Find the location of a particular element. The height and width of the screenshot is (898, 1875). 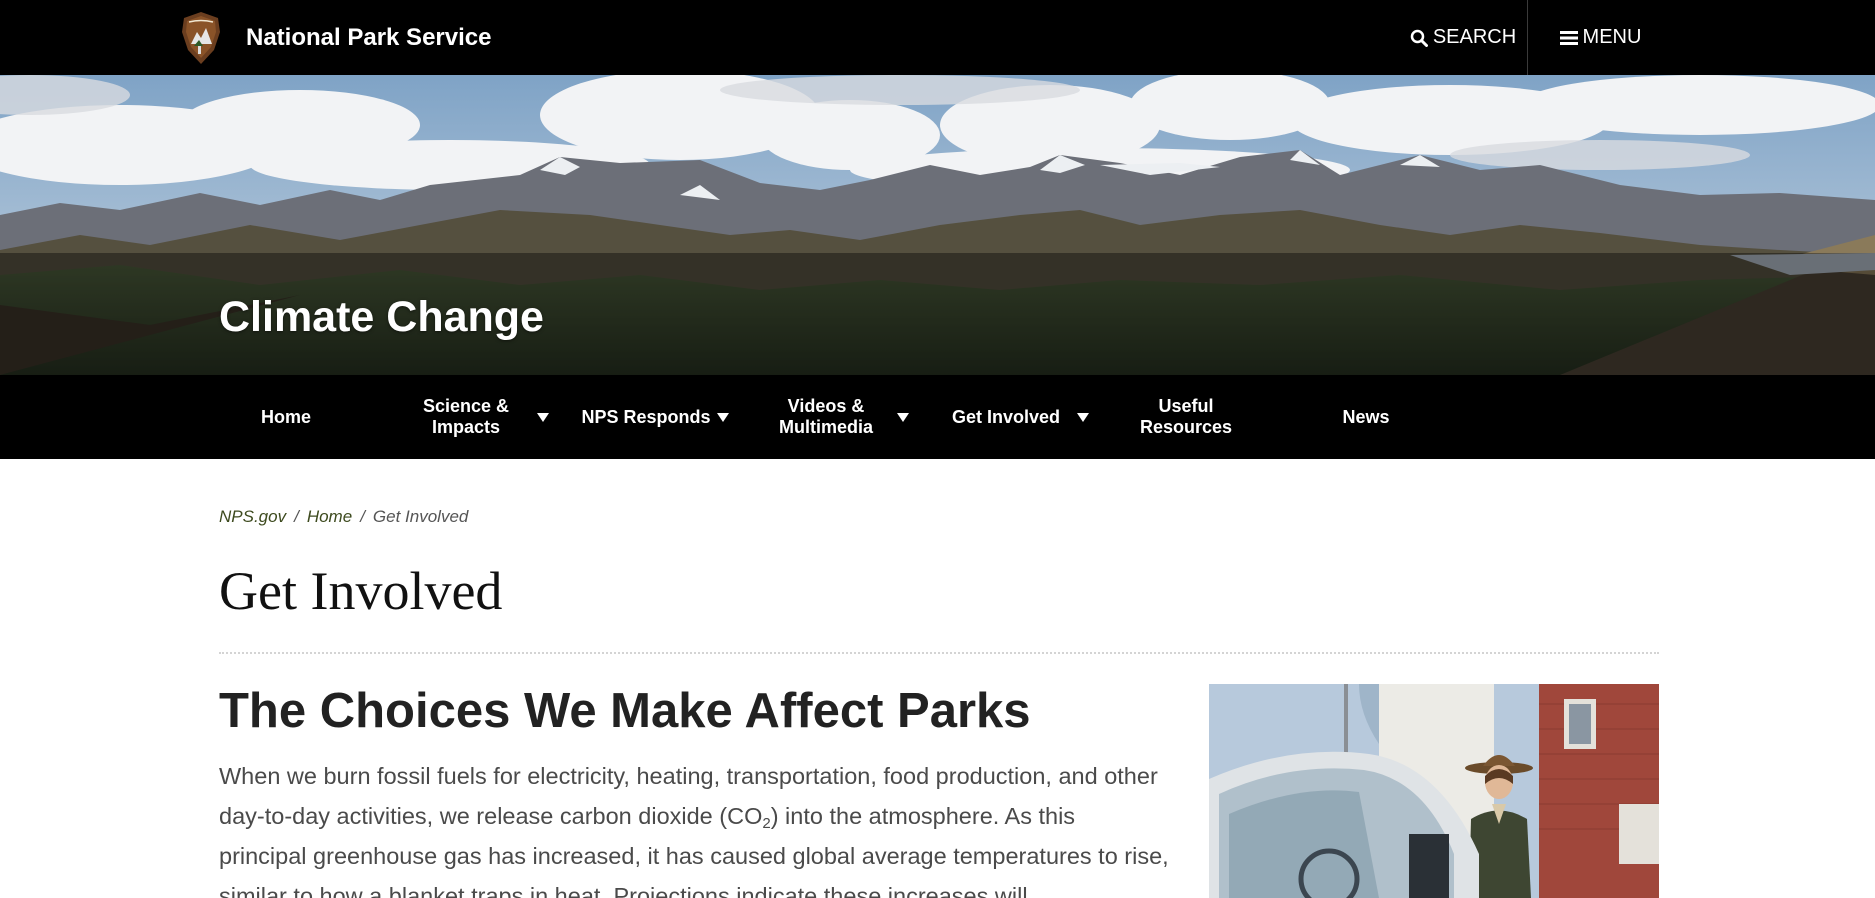

breadcrumb-link-home: Home is located at coordinates (329, 517).